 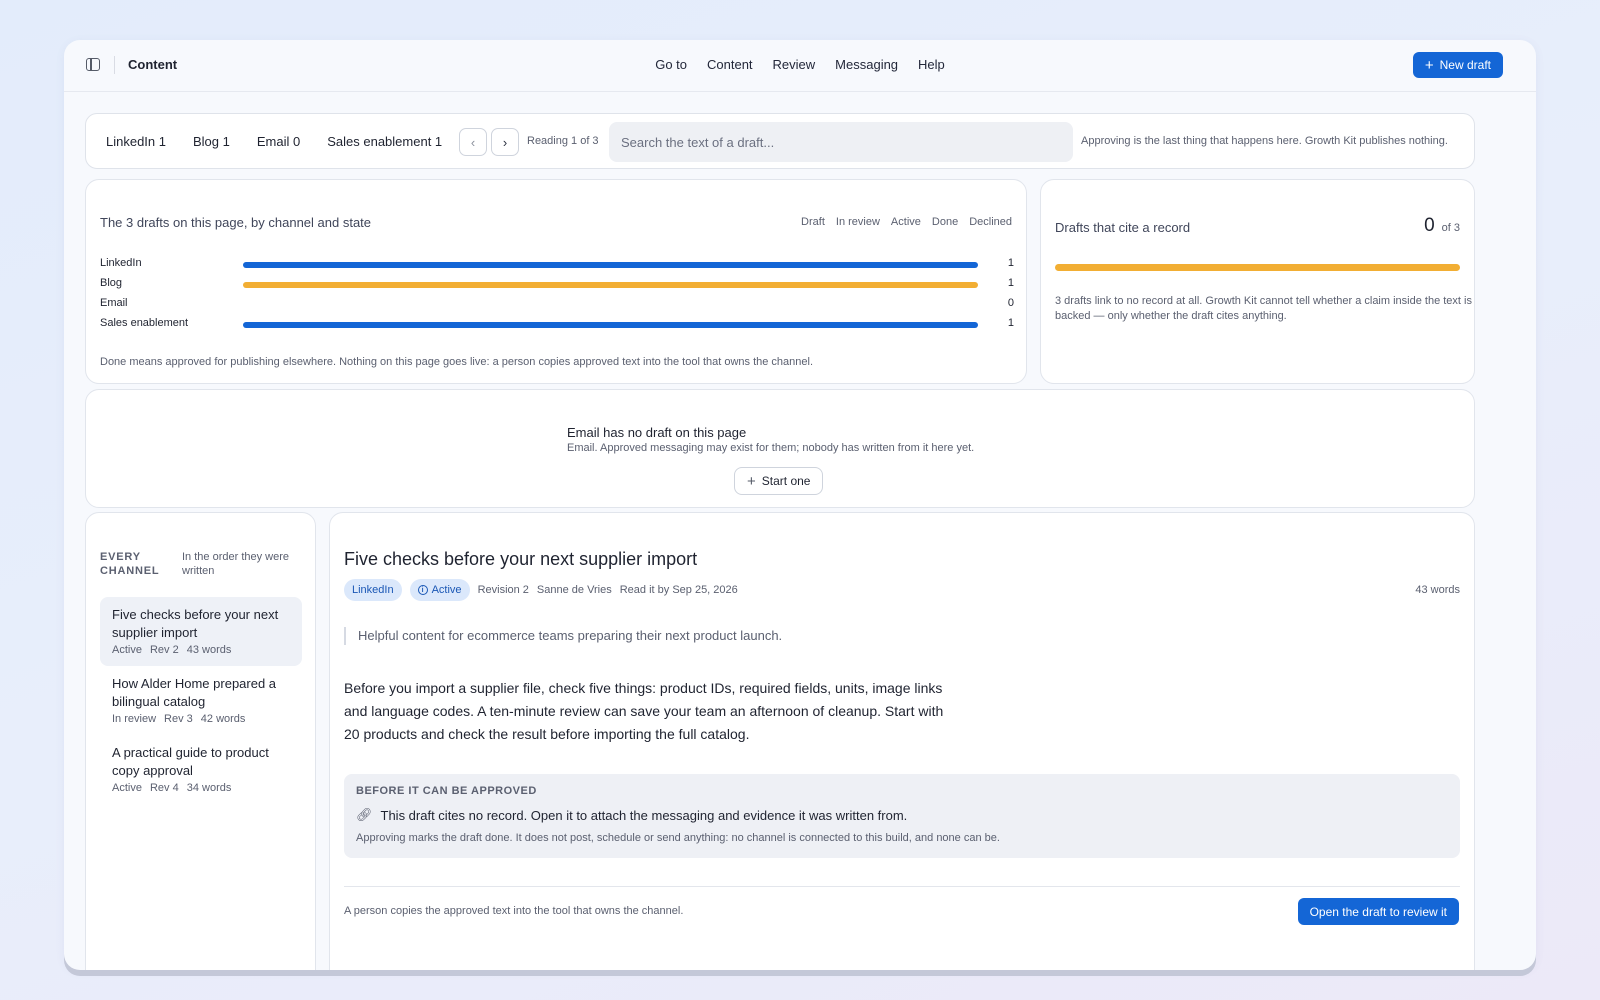 What do you see at coordinates (209, 788) in the screenshot?
I see `list-item-words: 34 words` at bounding box center [209, 788].